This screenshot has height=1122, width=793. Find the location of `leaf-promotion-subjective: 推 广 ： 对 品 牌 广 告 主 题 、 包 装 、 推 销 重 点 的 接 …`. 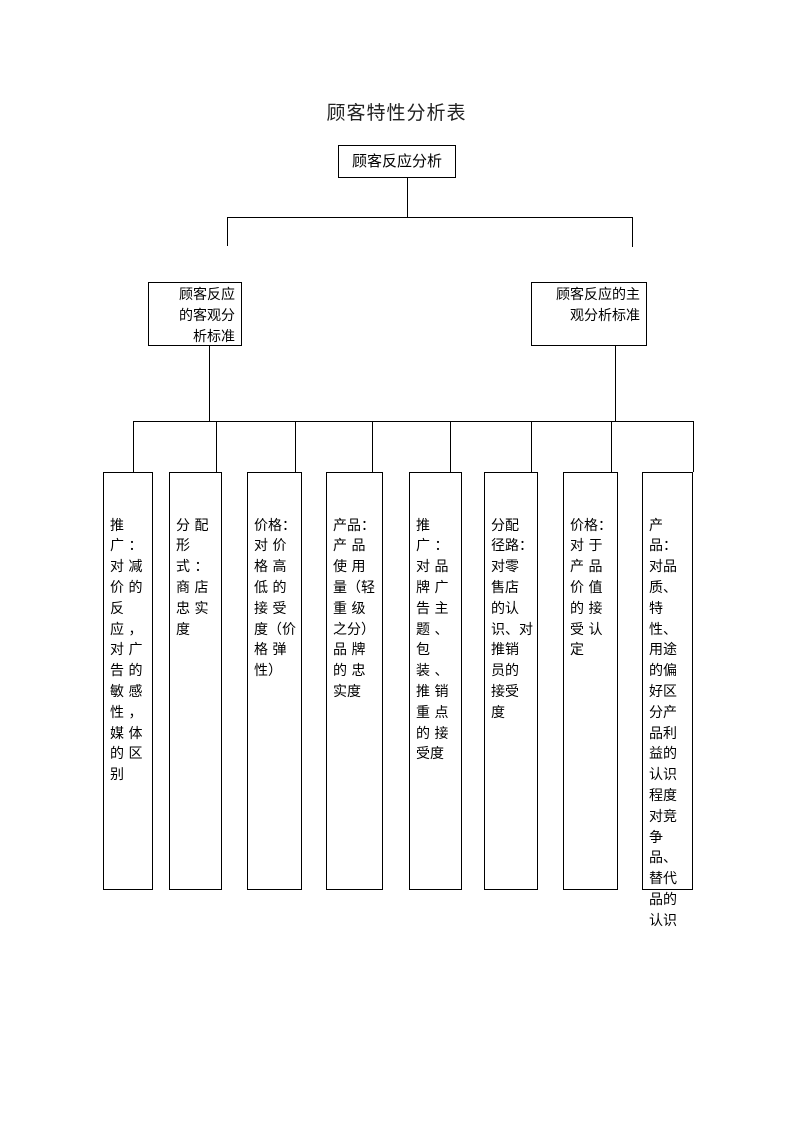

leaf-promotion-subjective: 推 广 ： 对 品 牌 广 告 主 题 、 包 装 、 推 销 重 点 的 接 … is located at coordinates (435, 681).